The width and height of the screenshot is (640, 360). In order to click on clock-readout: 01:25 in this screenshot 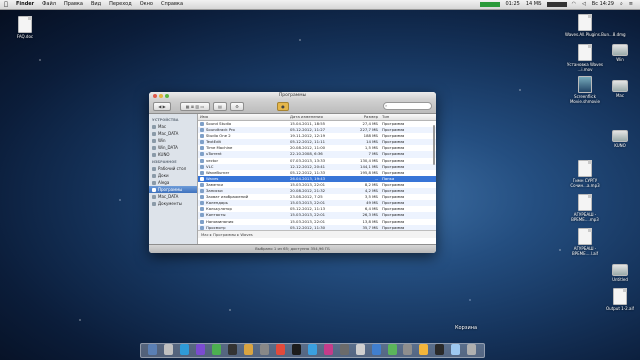, I will do `click(512, 4)`.